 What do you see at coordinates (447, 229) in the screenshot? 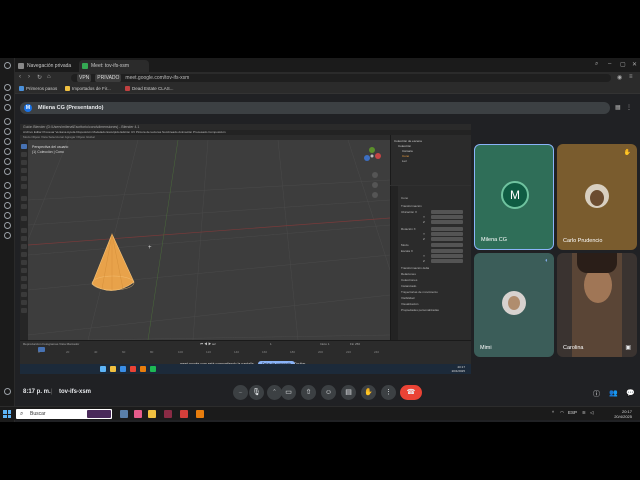
I see `rotation-x-field` at bounding box center [447, 229].